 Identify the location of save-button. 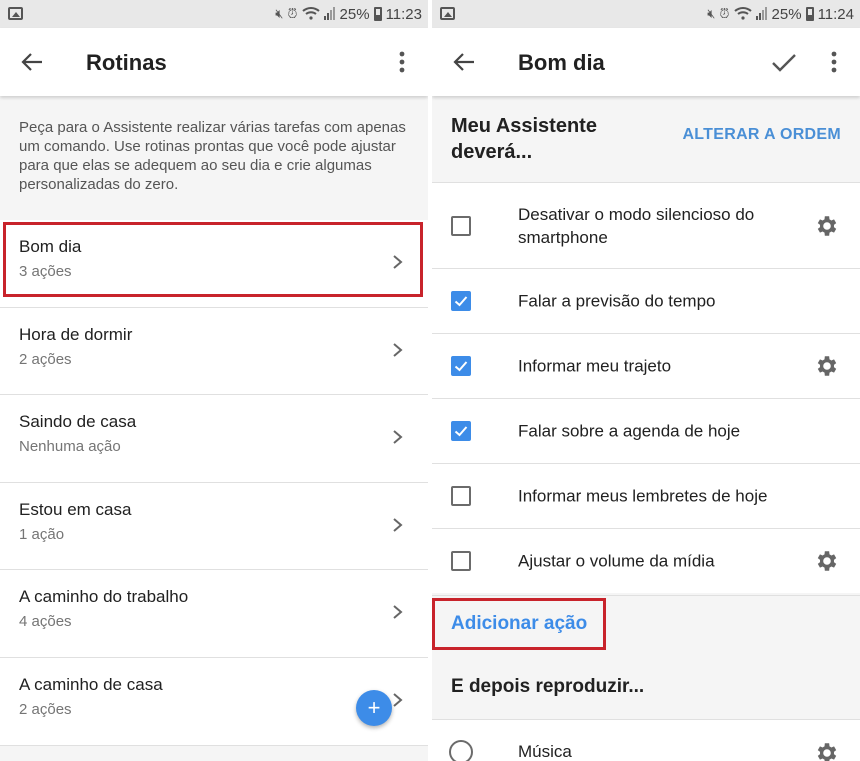
(784, 62).